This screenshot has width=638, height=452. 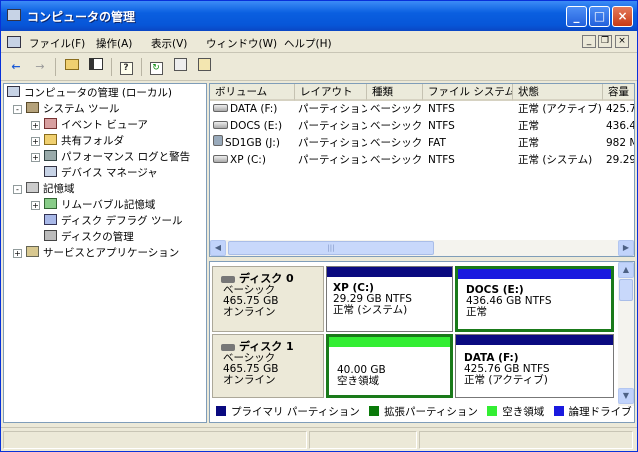 I want to click on tree-item-services-applications: サービスとアプリケーション, so click(x=102, y=253).